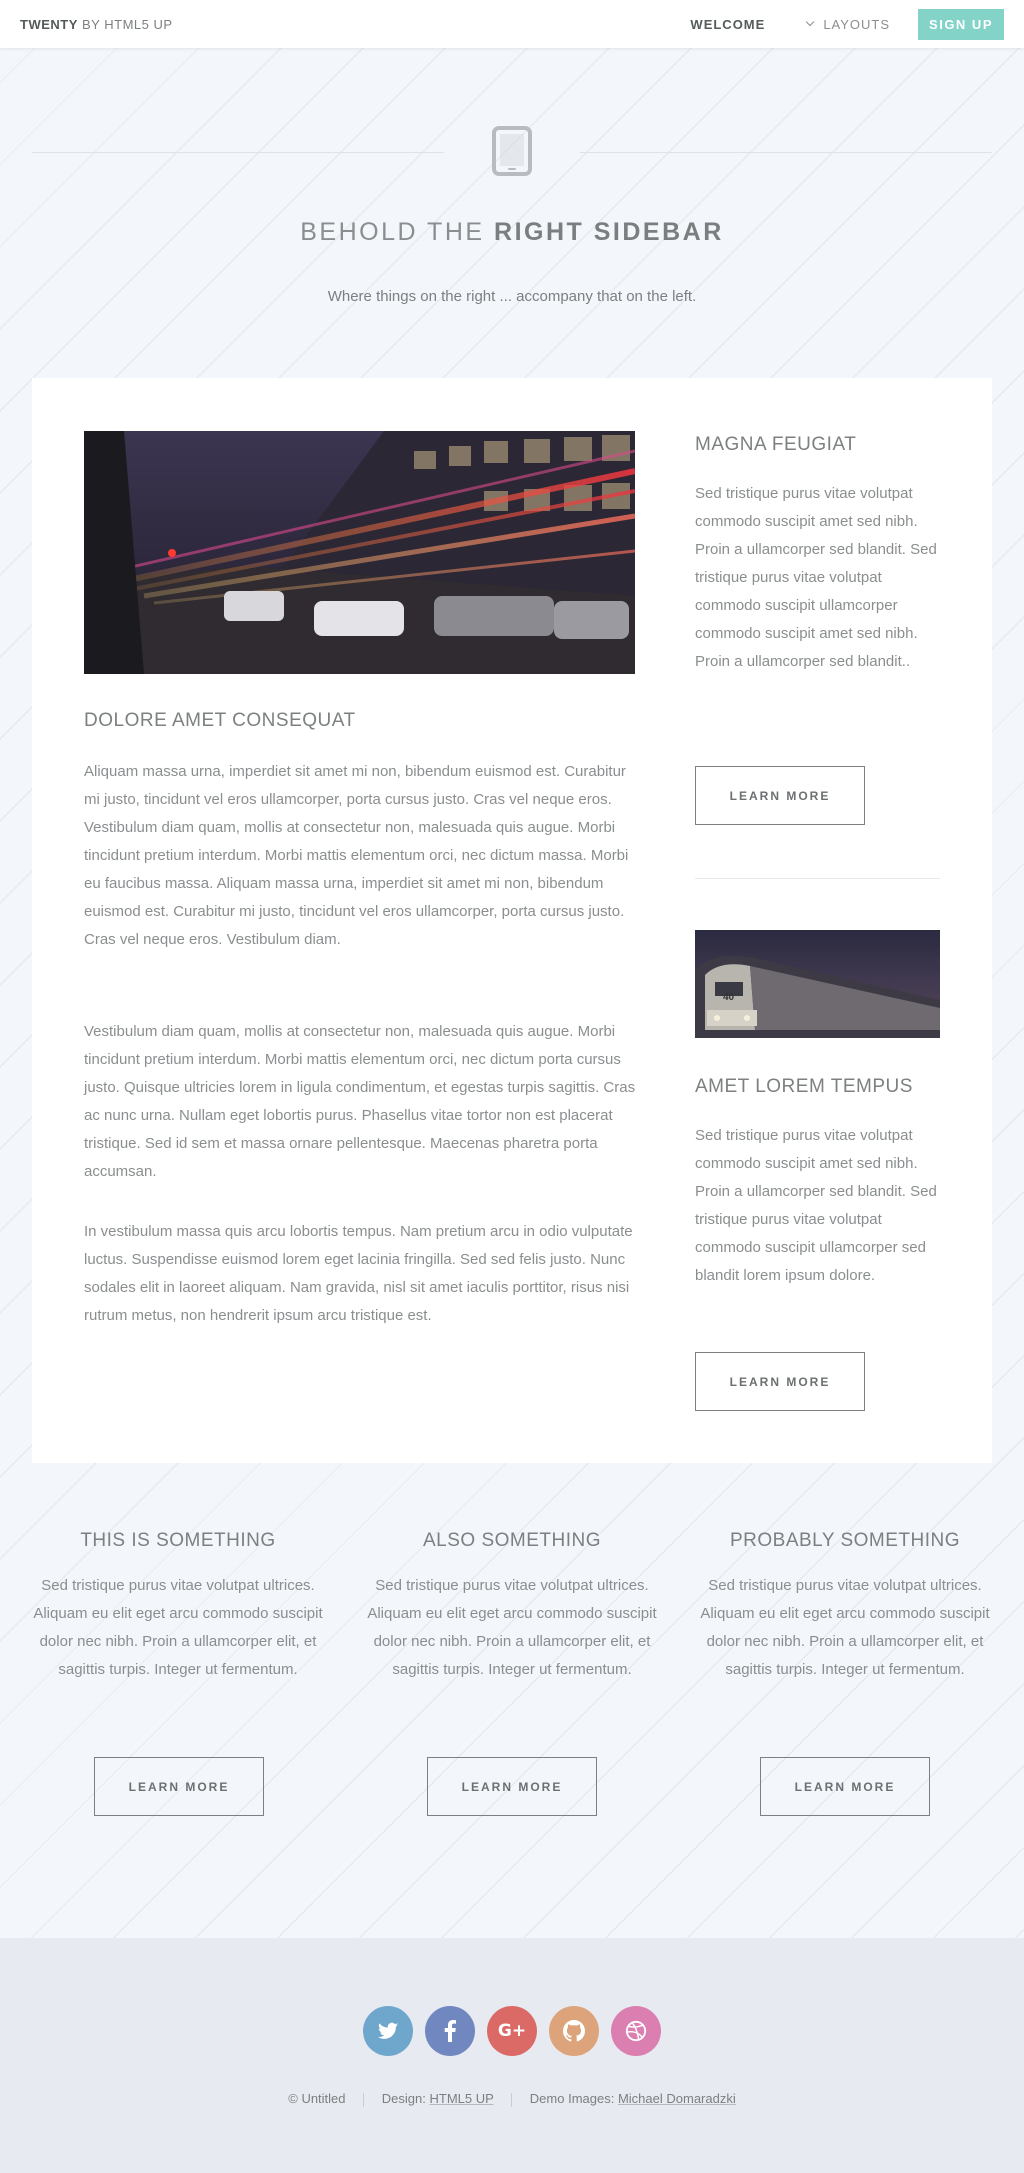 This screenshot has height=2173, width=1024. I want to click on logo-rest: BY HTML5 UP, so click(127, 24).